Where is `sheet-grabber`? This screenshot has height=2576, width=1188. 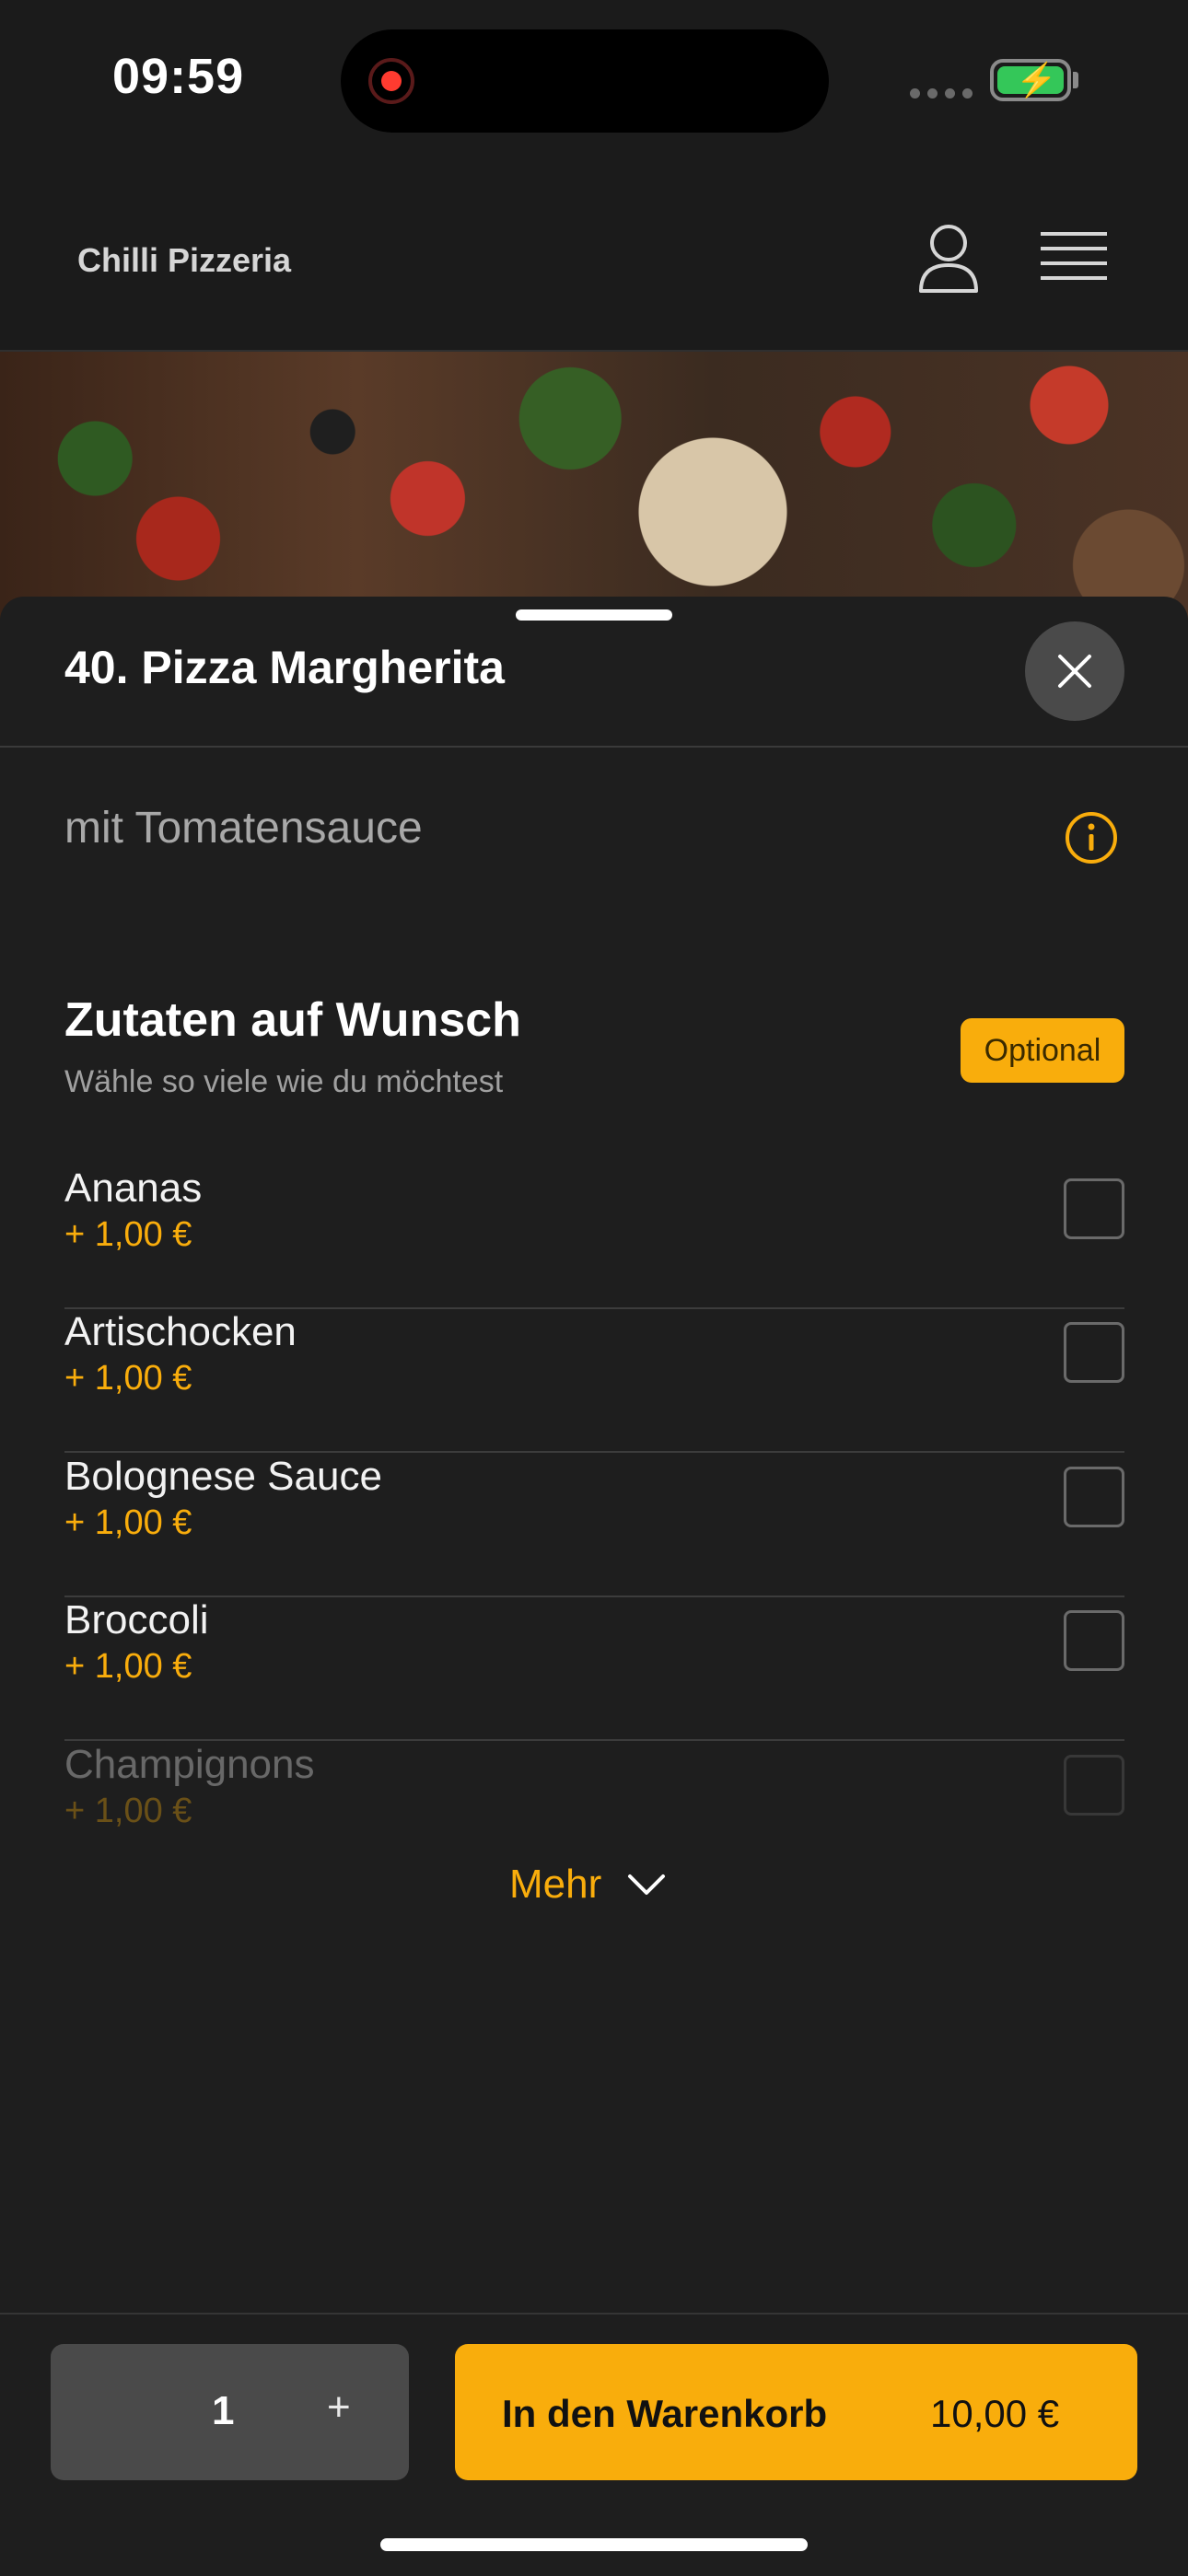
sheet-grabber is located at coordinates (594, 615).